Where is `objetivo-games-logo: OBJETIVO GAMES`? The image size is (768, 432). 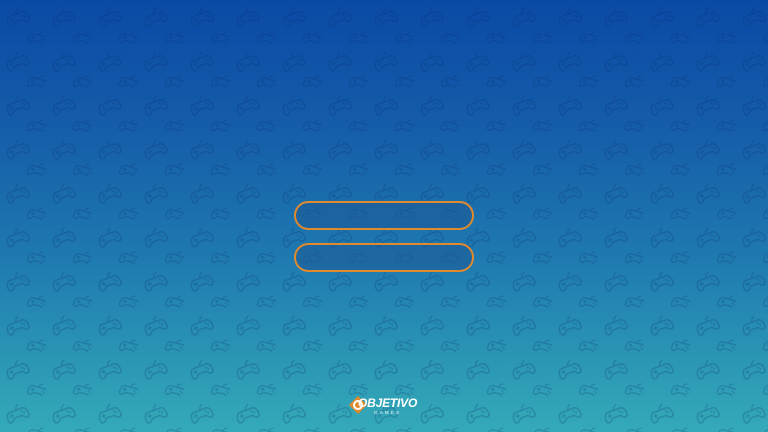
objetivo-games-logo: OBJETIVO GAMES is located at coordinates (385, 407).